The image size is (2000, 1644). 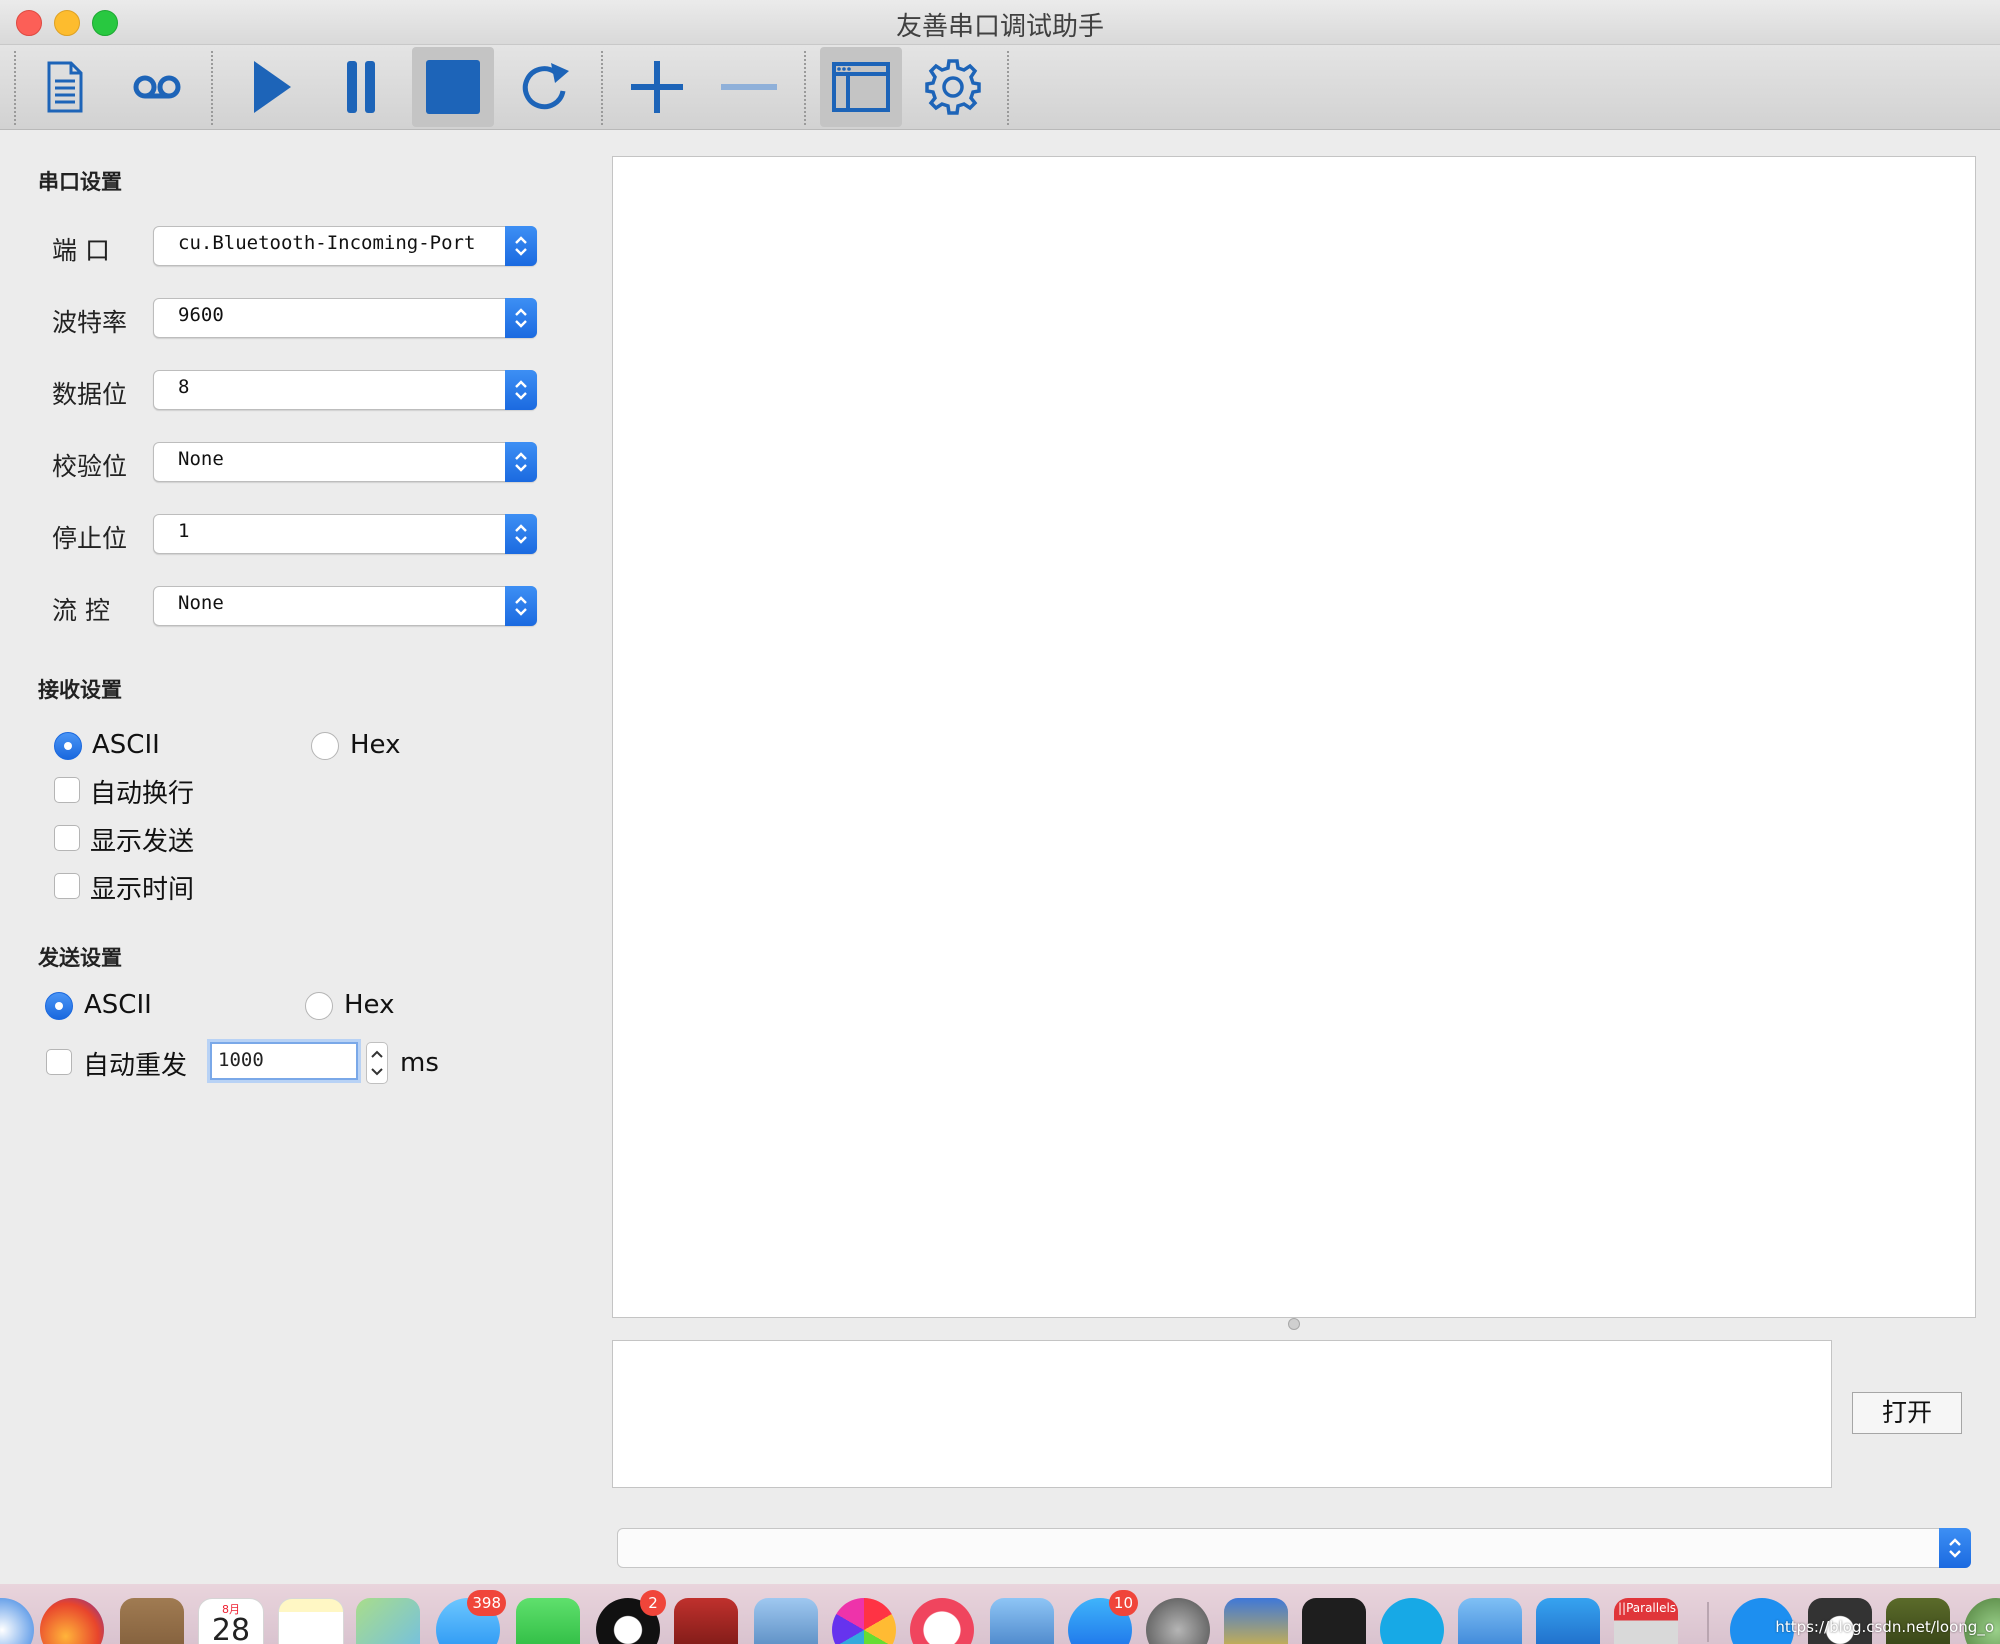 I want to click on image-capture-icon, so click(x=1022, y=1621).